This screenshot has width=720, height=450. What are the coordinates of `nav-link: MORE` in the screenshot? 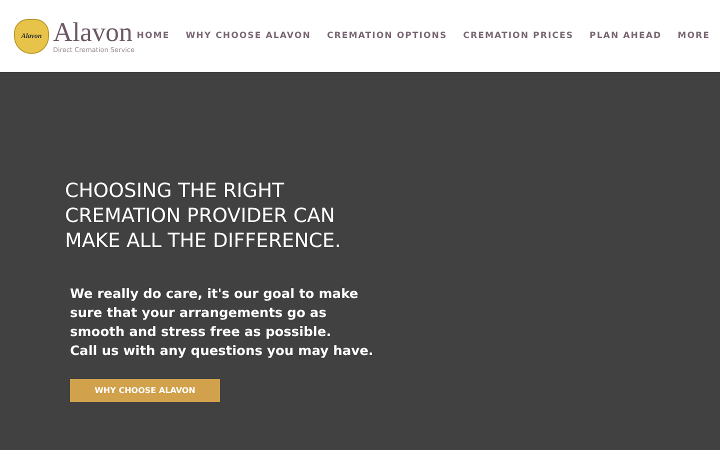 It's located at (694, 36).